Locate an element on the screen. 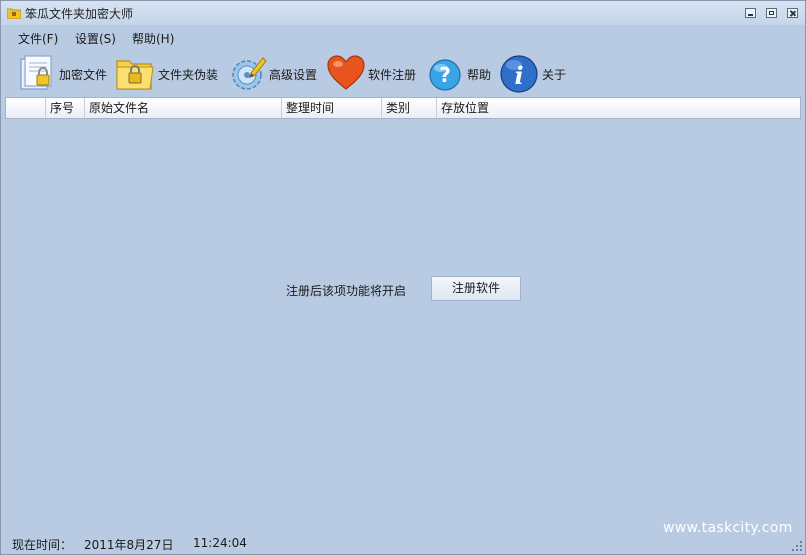 The height and width of the screenshot is (555, 806). maximize-button is located at coordinates (771, 13).